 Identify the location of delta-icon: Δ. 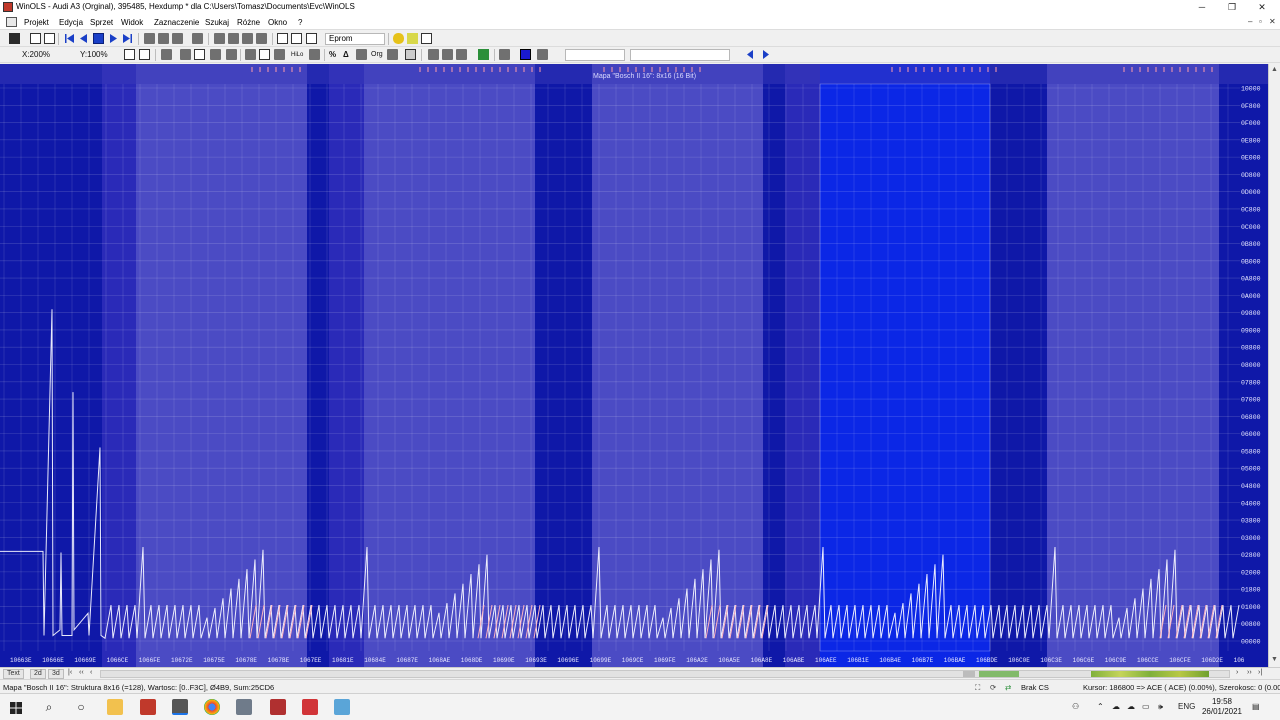
(346, 55).